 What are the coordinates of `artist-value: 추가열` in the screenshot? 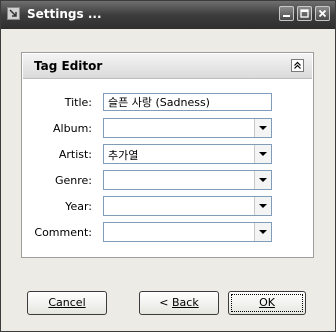 It's located at (123, 155).